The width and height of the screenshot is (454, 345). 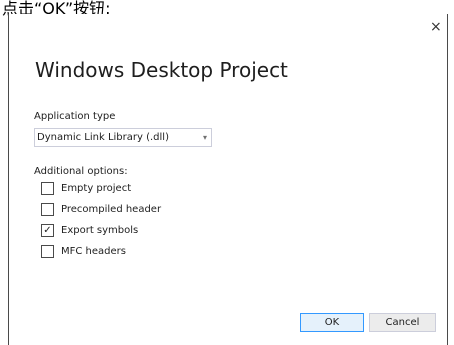 What do you see at coordinates (93, 251) in the screenshot?
I see `option-label: MFC headers` at bounding box center [93, 251].